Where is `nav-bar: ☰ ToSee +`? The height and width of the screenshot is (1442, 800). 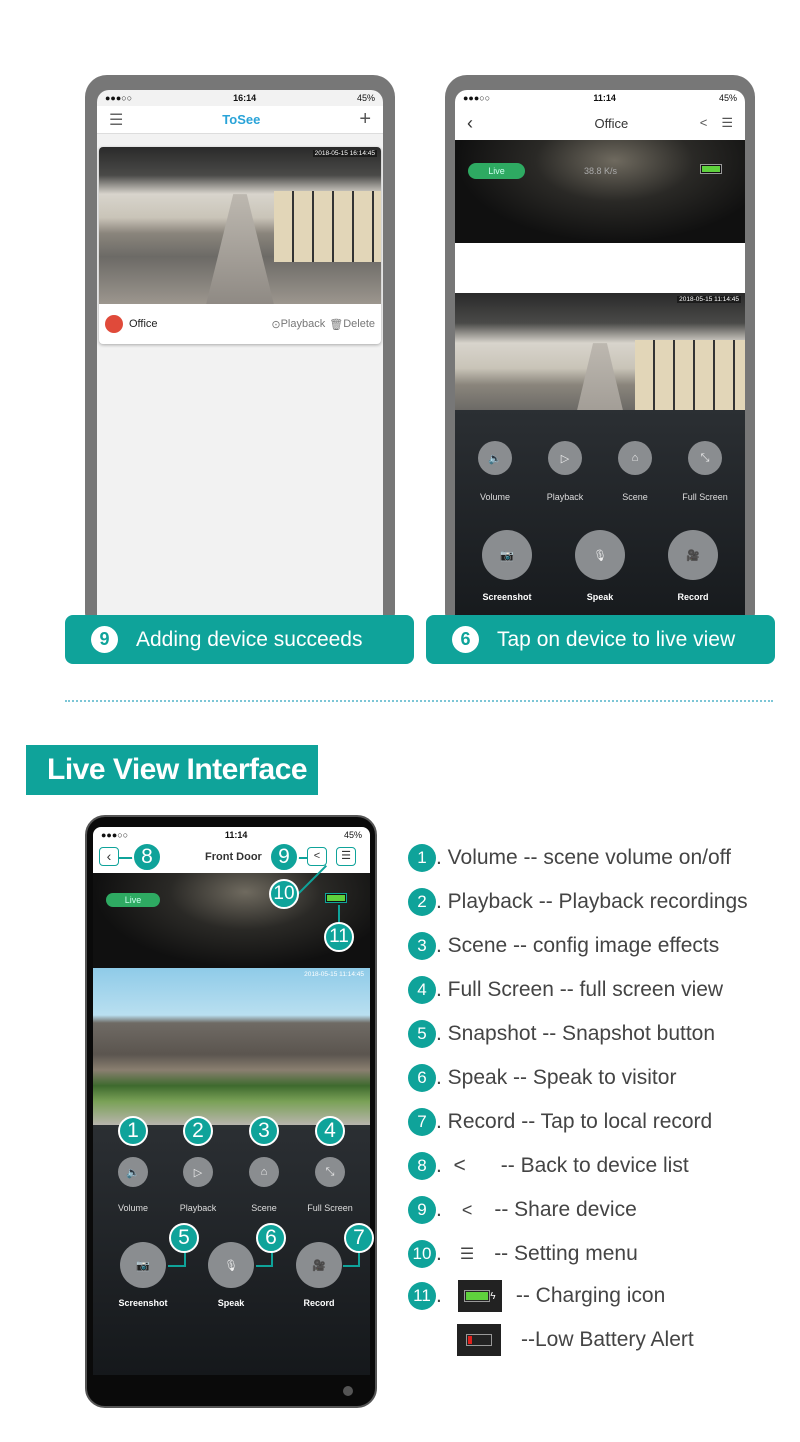
nav-bar: ☰ ToSee + is located at coordinates (240, 120).